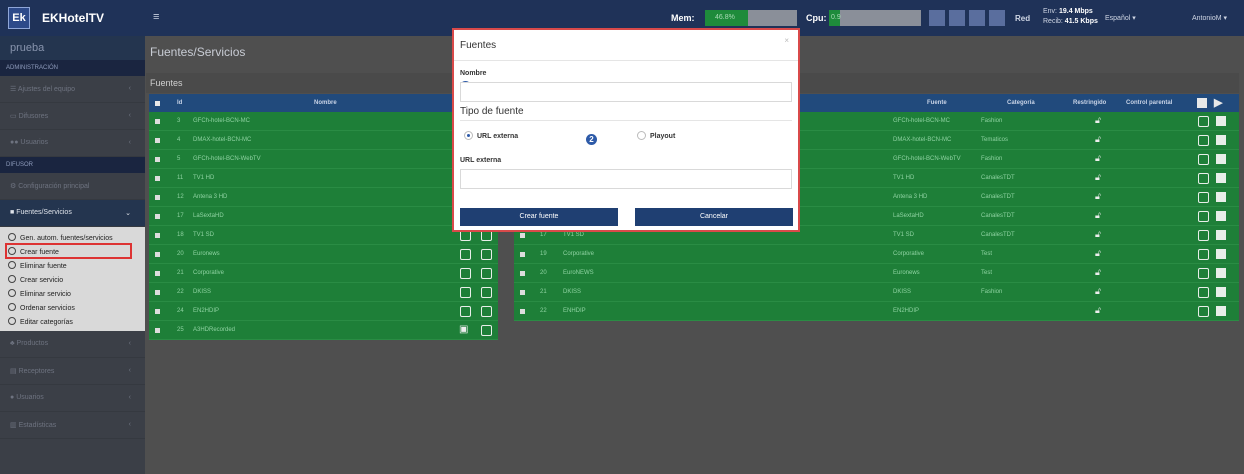 This screenshot has height=474, width=1244. What do you see at coordinates (323, 311) in the screenshot?
I see `table-row: 24 EN2HDIP` at bounding box center [323, 311].